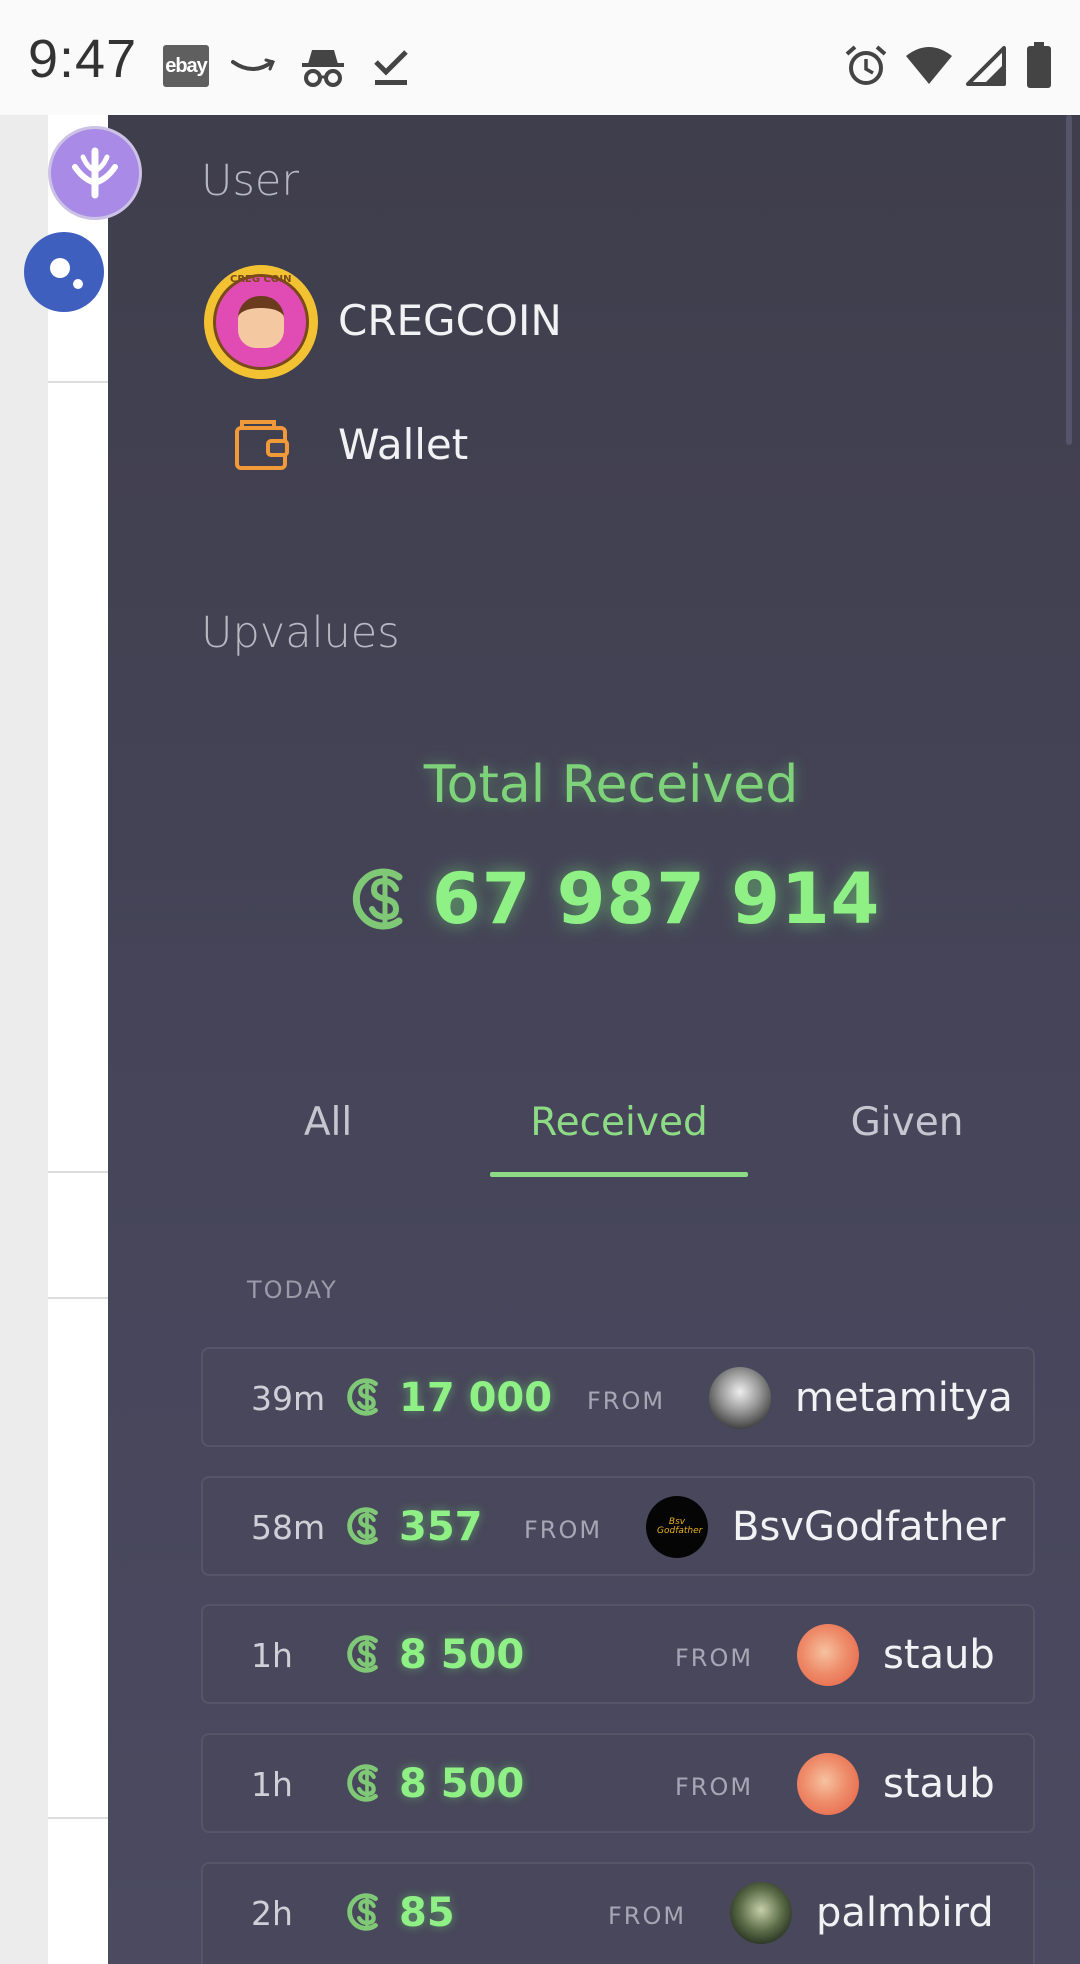 The height and width of the screenshot is (1964, 1080). I want to click on signal-icon, so click(986, 66).